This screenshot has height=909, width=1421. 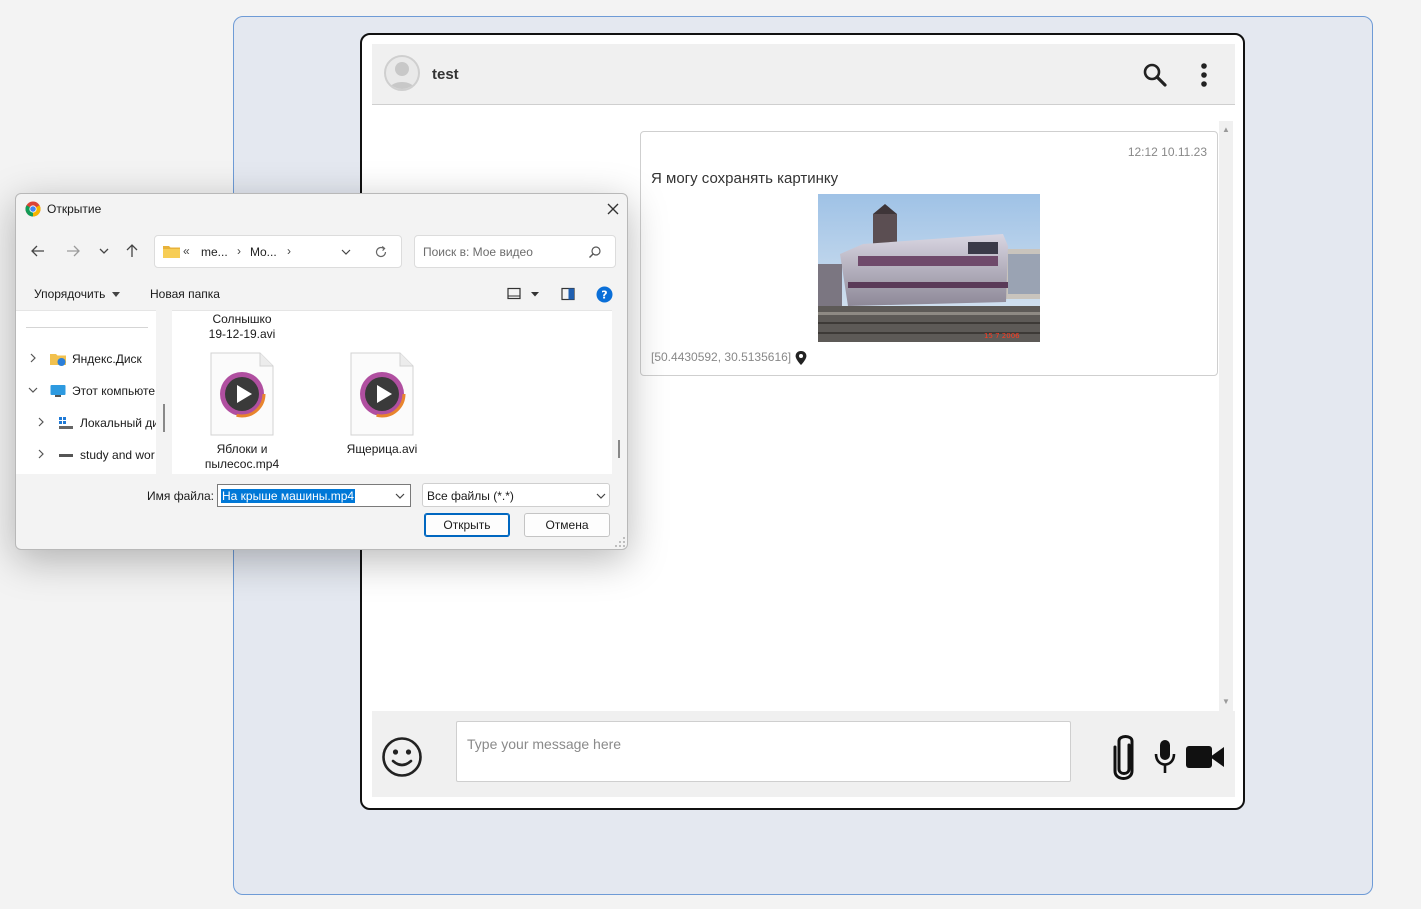 I want to click on file-name-line: Ящерица.avi, so click(x=382, y=449).